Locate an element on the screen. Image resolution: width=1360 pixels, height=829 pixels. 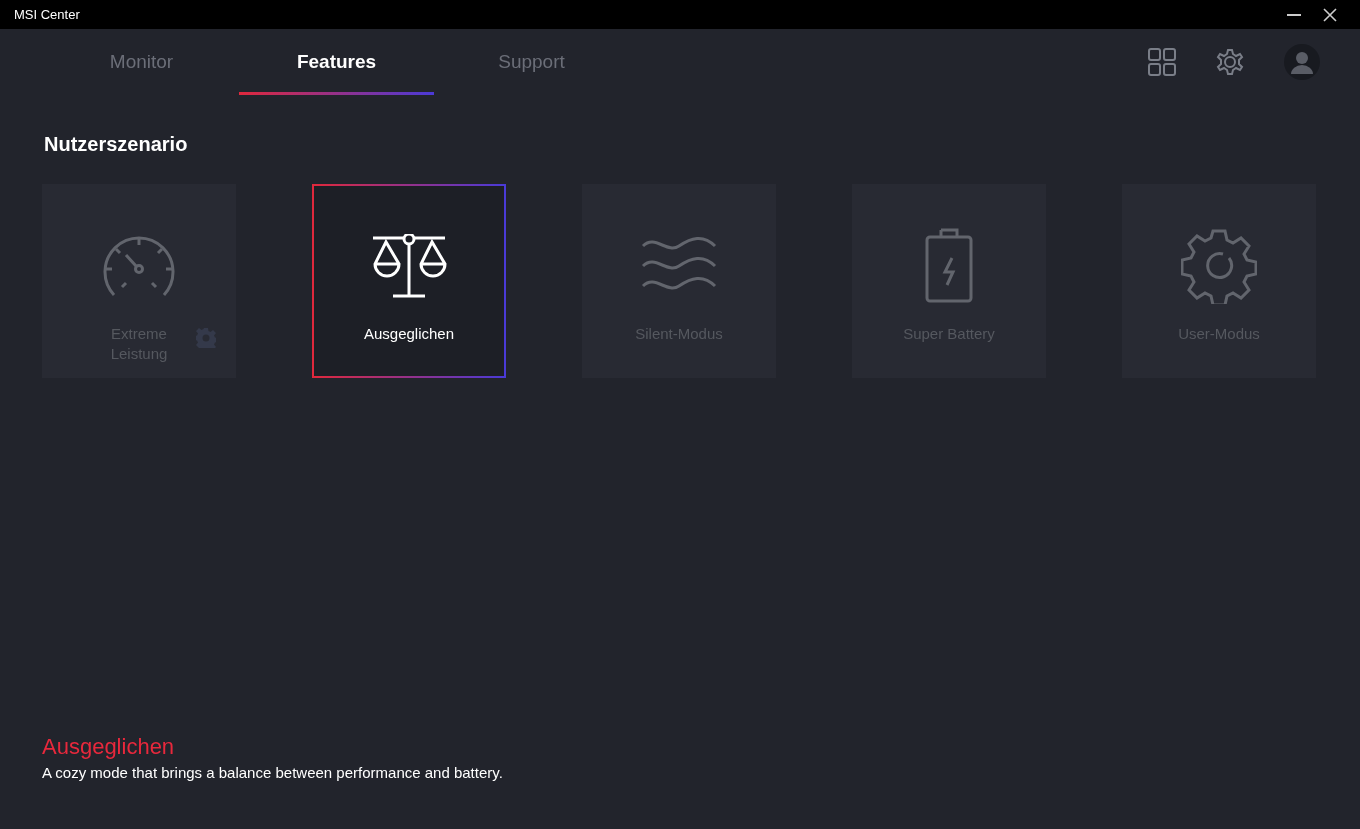
mode-title: Ausgeglichen is located at coordinates (109, 747).